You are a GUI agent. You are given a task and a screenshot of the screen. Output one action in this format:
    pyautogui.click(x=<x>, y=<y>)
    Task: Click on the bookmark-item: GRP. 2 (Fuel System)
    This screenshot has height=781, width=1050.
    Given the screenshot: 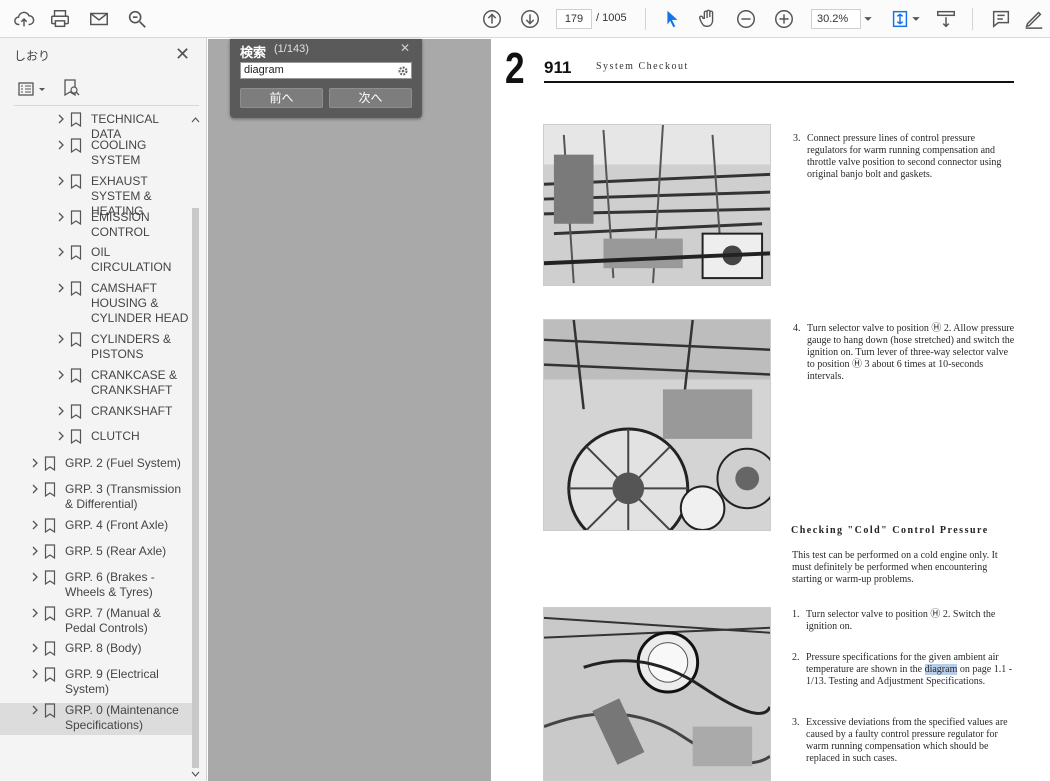 What is the action you would take?
    pyautogui.click(x=97, y=464)
    